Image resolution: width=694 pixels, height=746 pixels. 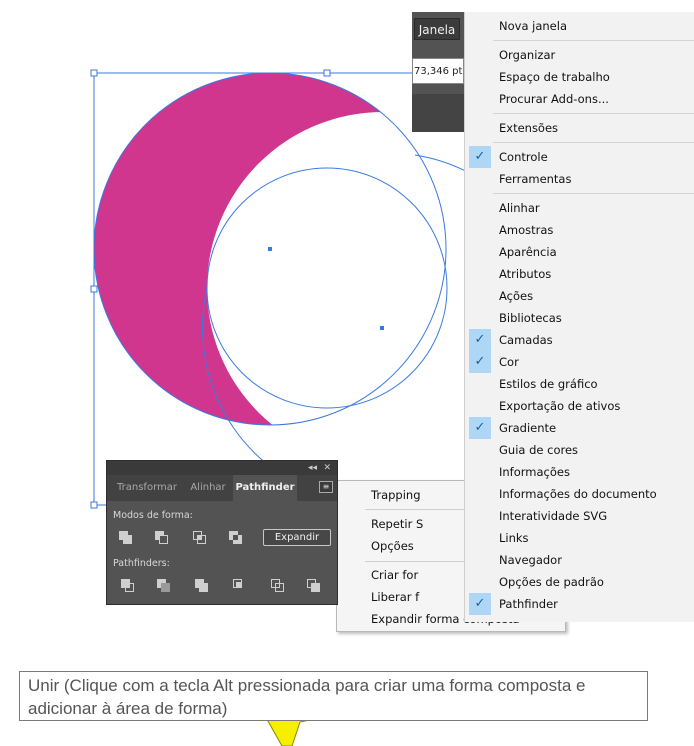 What do you see at coordinates (579, 179) in the screenshot?
I see `menu-item-ferramentas: Ferramentas` at bounding box center [579, 179].